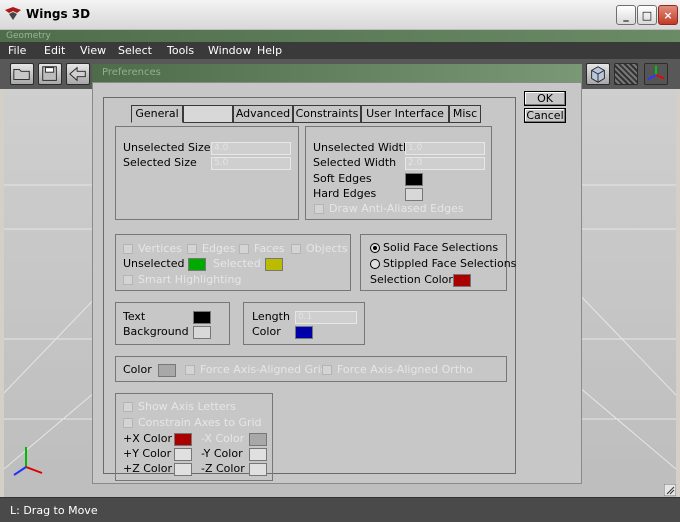 The image size is (680, 522). I want to click on grid-color-label: Color, so click(137, 369).